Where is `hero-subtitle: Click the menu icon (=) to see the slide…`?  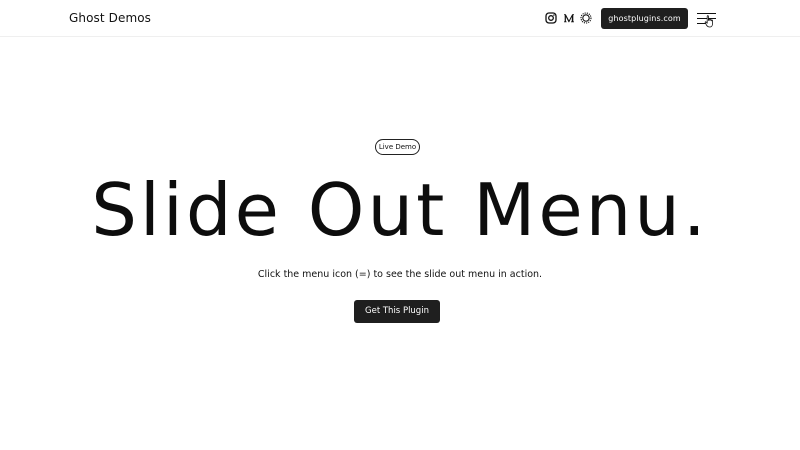
hero-subtitle: Click the menu icon (=) to see the slide… is located at coordinates (400, 274).